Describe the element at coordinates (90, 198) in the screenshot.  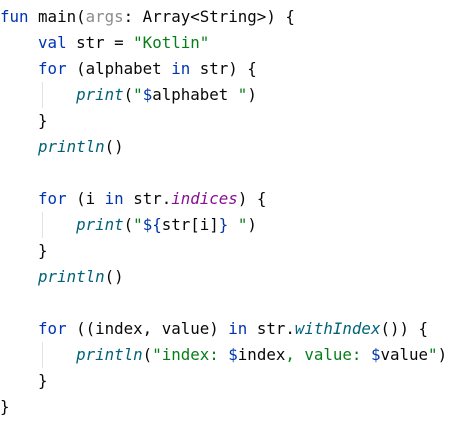
I see `code-token: (i` at that location.